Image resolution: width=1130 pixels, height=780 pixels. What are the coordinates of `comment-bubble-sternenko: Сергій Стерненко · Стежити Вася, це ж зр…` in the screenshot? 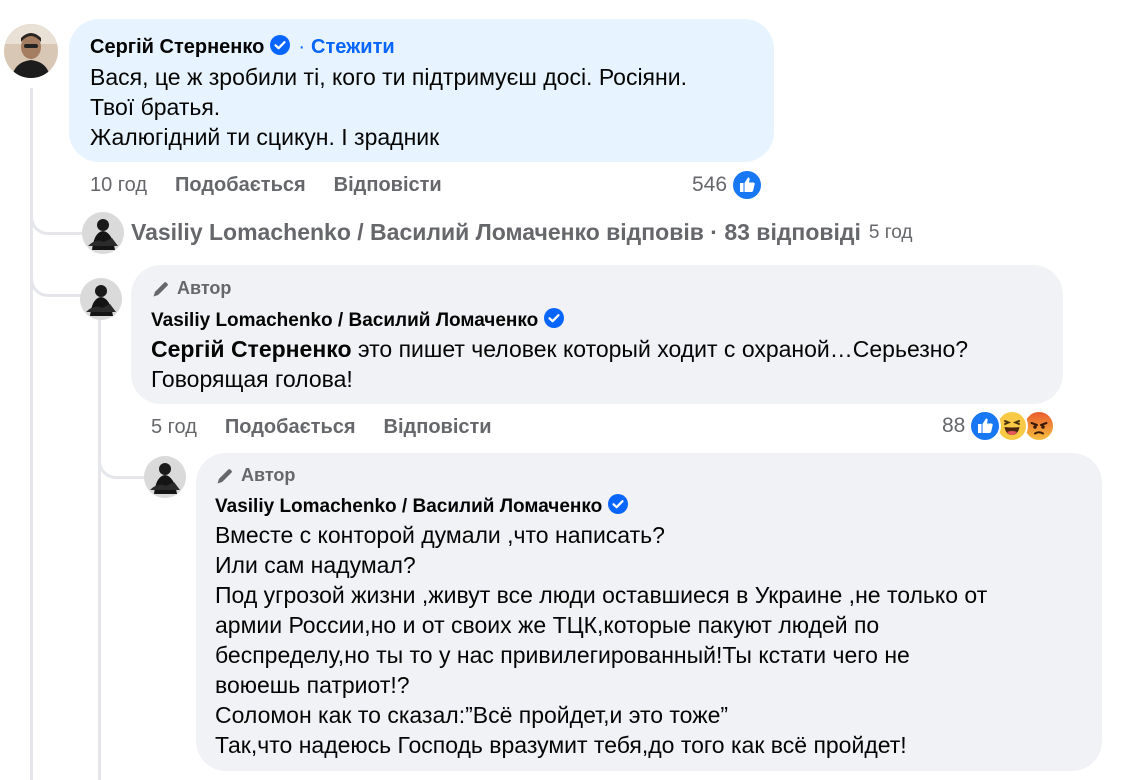 It's located at (421, 90).